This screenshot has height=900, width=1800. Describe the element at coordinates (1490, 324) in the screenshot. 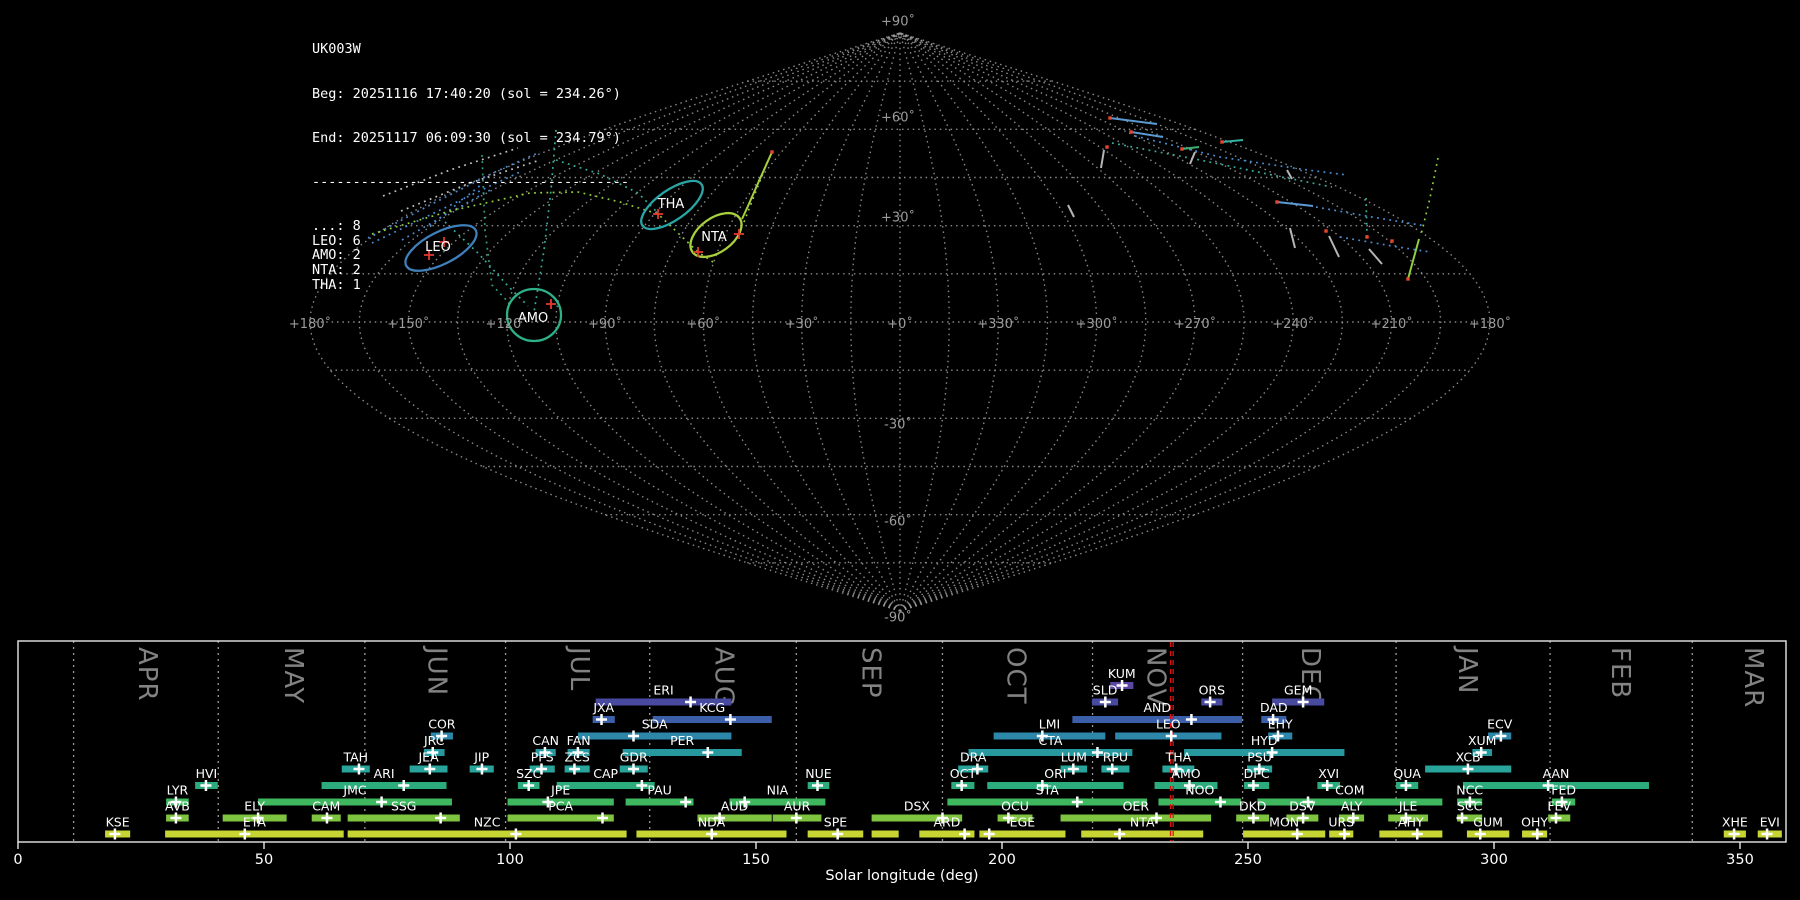

I see `map-longitude-label: +180˚` at that location.